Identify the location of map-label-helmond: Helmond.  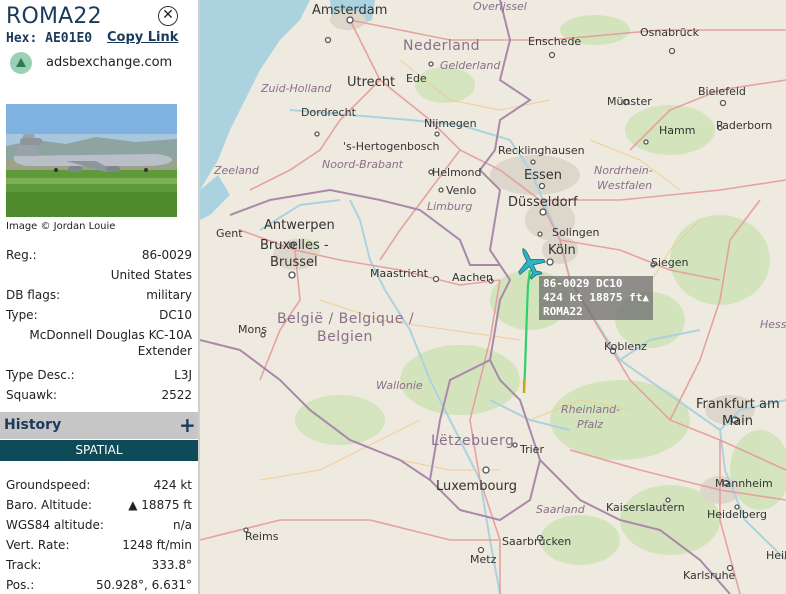
(457, 172).